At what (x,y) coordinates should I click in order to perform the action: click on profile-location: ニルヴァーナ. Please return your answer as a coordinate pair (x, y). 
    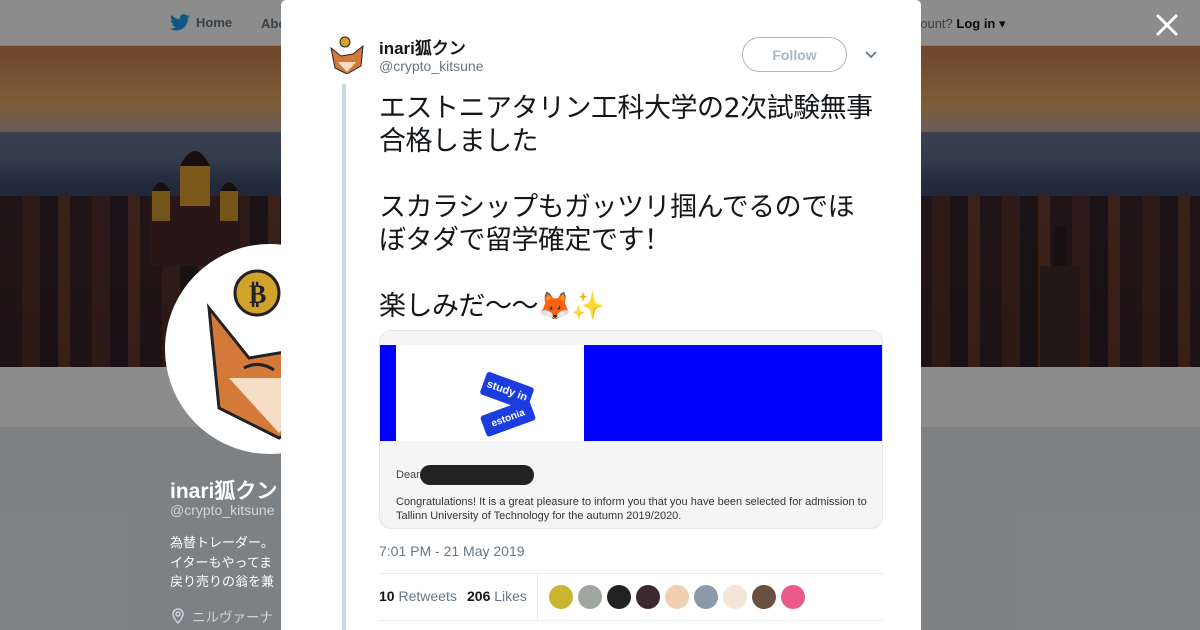
    Looking at the image, I should click on (221, 616).